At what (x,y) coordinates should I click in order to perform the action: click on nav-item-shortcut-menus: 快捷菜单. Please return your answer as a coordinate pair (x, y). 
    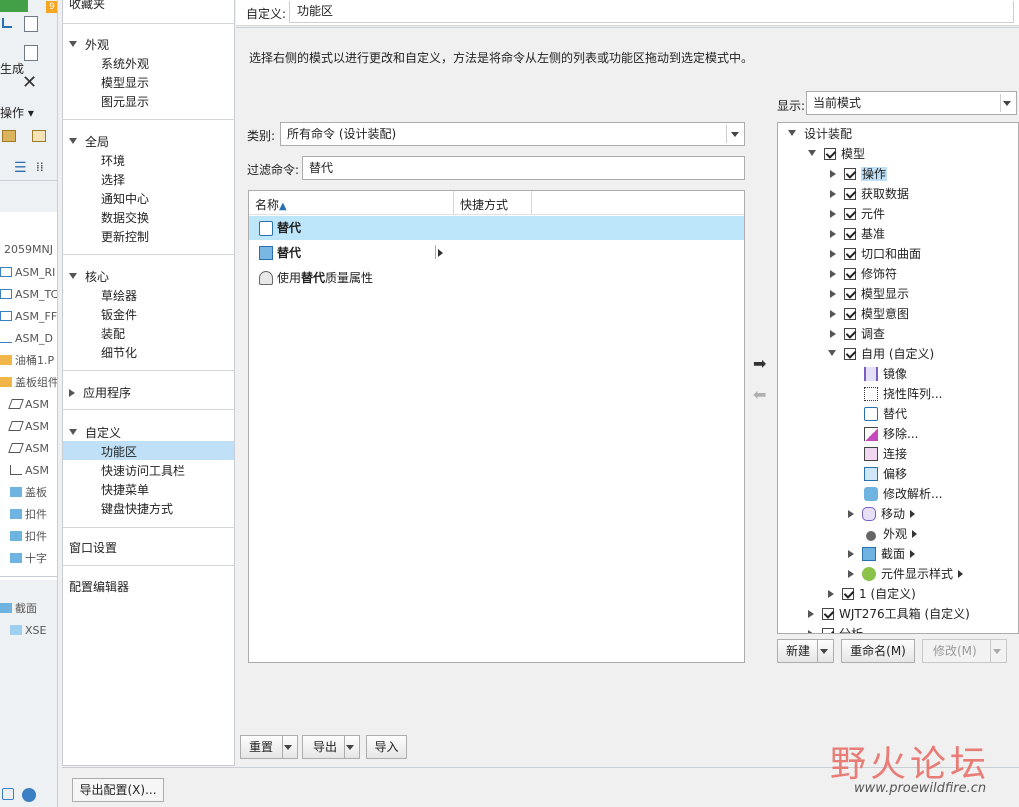
    Looking at the image, I should click on (125, 489).